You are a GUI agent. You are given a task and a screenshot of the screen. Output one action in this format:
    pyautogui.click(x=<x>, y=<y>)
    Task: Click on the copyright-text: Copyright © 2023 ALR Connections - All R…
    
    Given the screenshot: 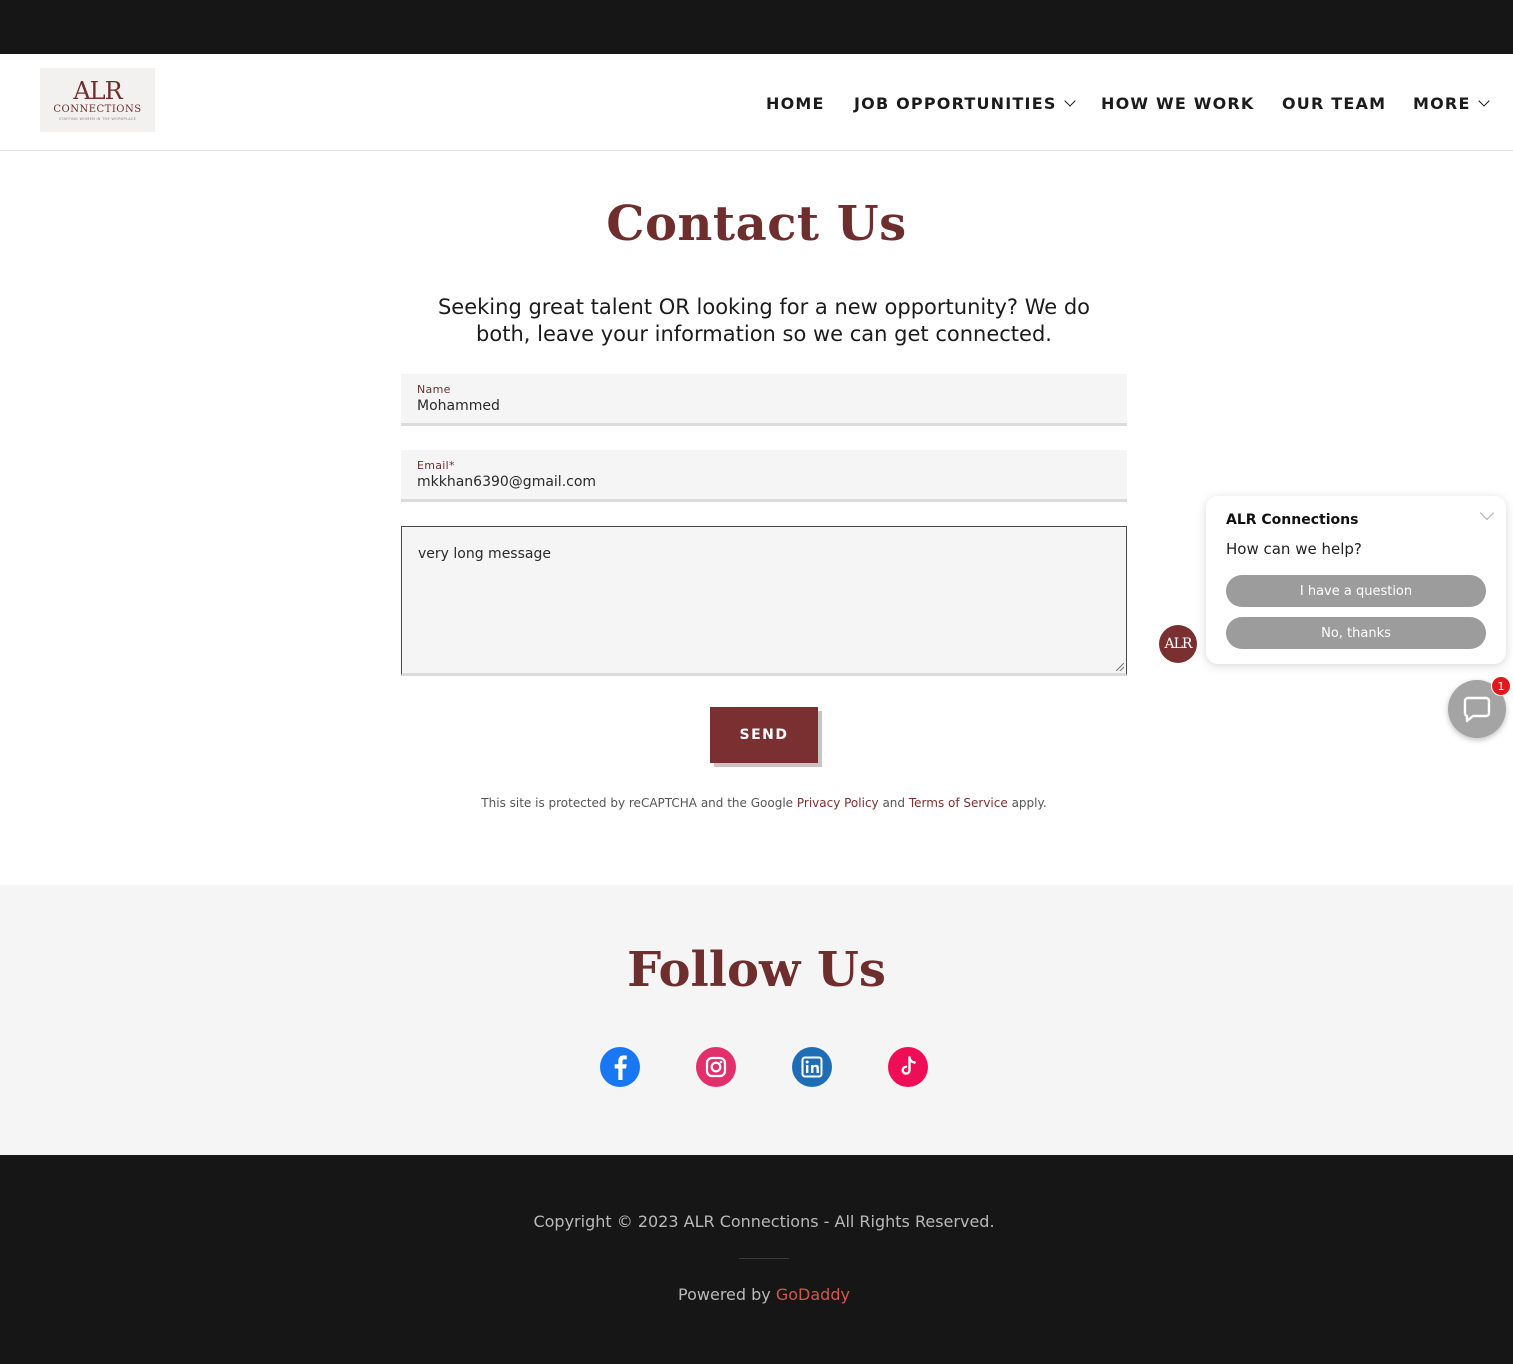 What is the action you would take?
    pyautogui.click(x=764, y=1221)
    